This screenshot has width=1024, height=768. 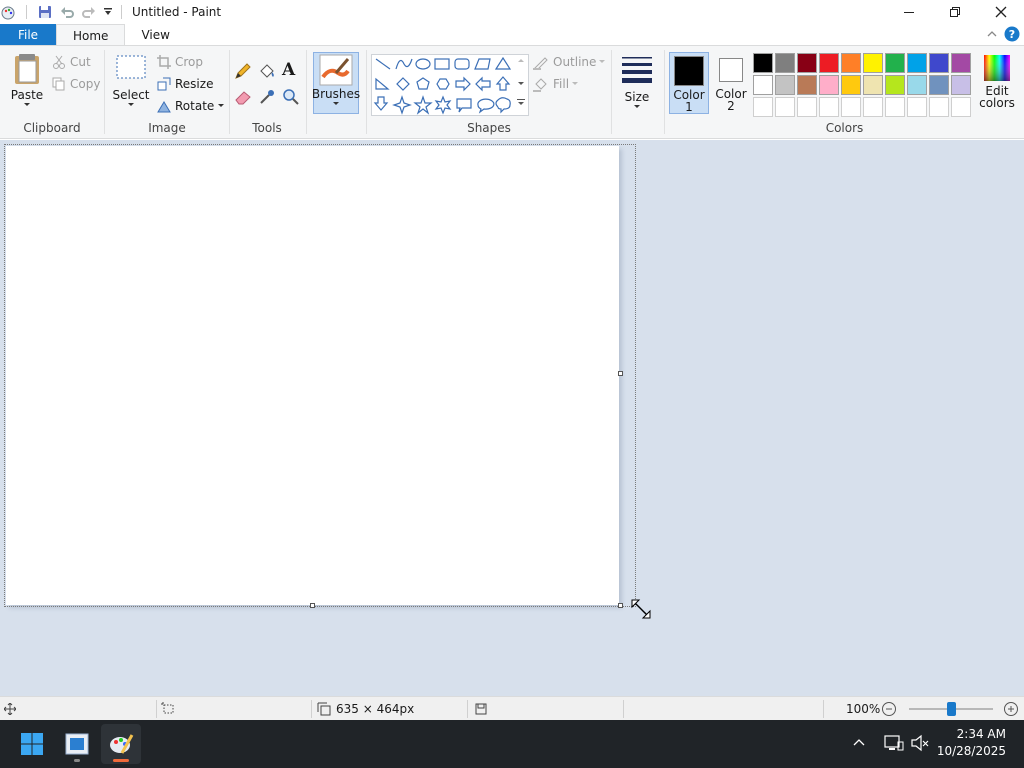 What do you see at coordinates (336, 83) in the screenshot?
I see `brushes-button: Brushes` at bounding box center [336, 83].